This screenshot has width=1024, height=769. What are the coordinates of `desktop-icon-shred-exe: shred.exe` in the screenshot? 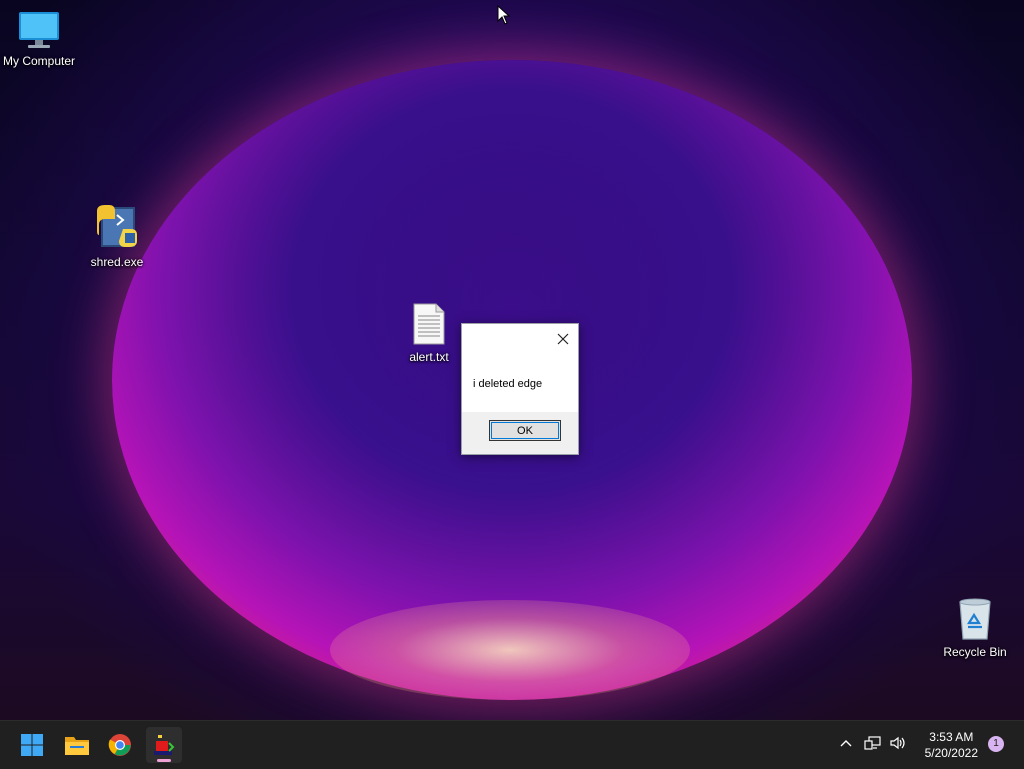 It's located at (117, 236).